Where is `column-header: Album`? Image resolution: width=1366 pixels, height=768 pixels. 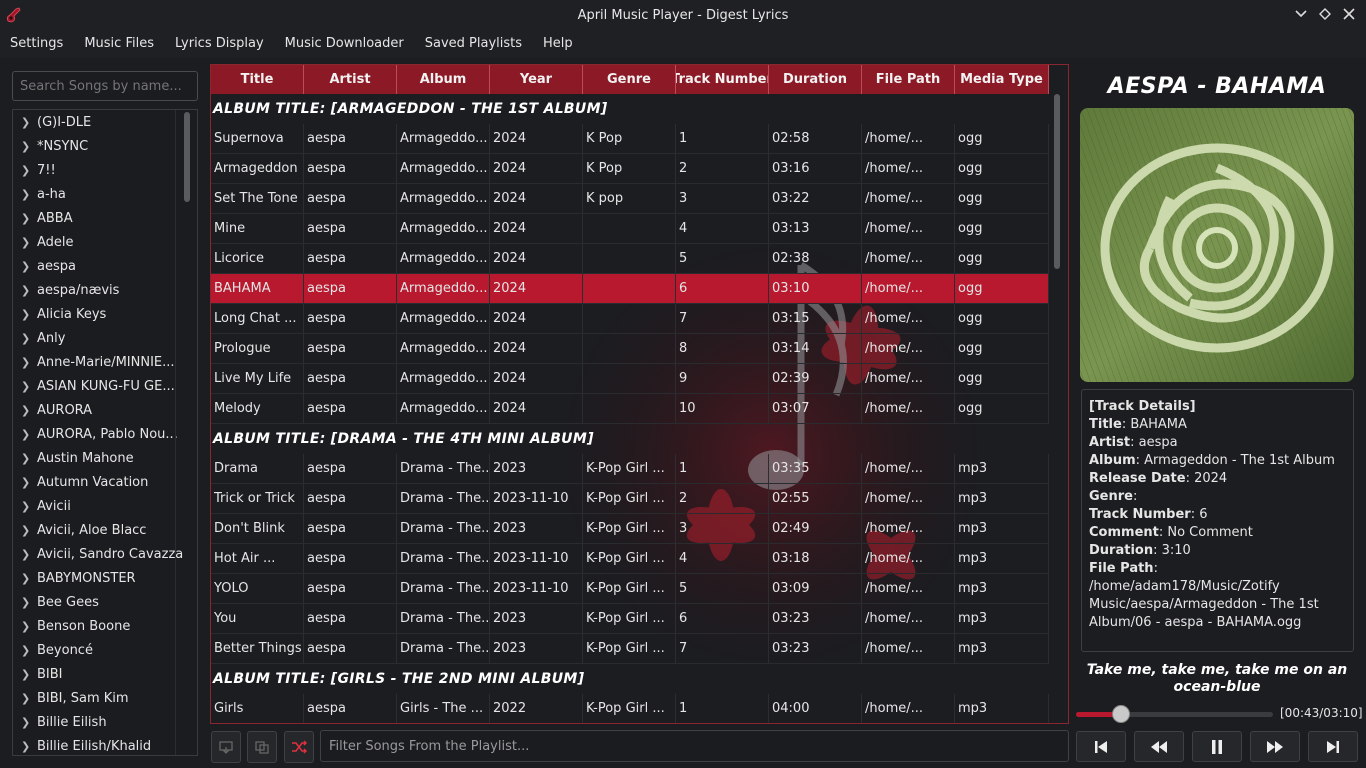 column-header: Album is located at coordinates (443, 79).